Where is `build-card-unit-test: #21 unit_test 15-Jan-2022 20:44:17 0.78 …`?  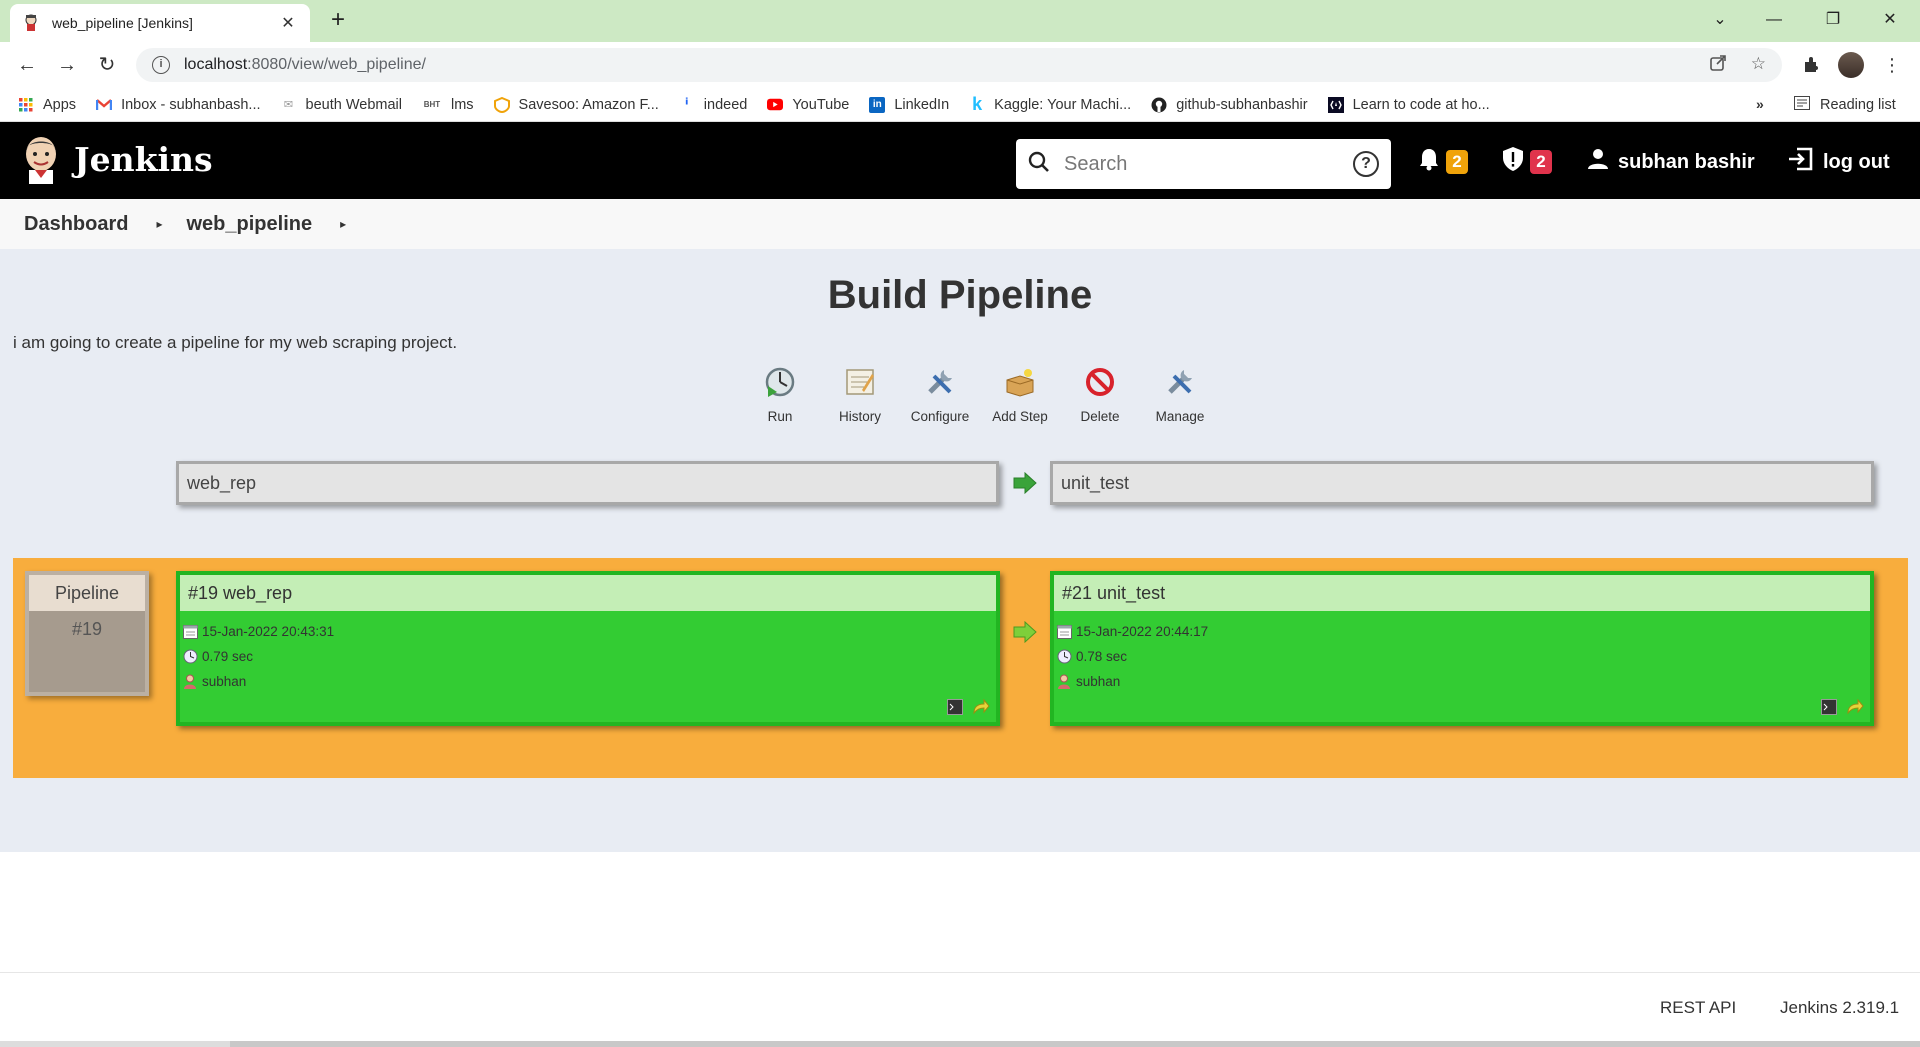
build-card-unit-test: #21 unit_test 15-Jan-2022 20:44:17 0.78 … is located at coordinates (1462, 648).